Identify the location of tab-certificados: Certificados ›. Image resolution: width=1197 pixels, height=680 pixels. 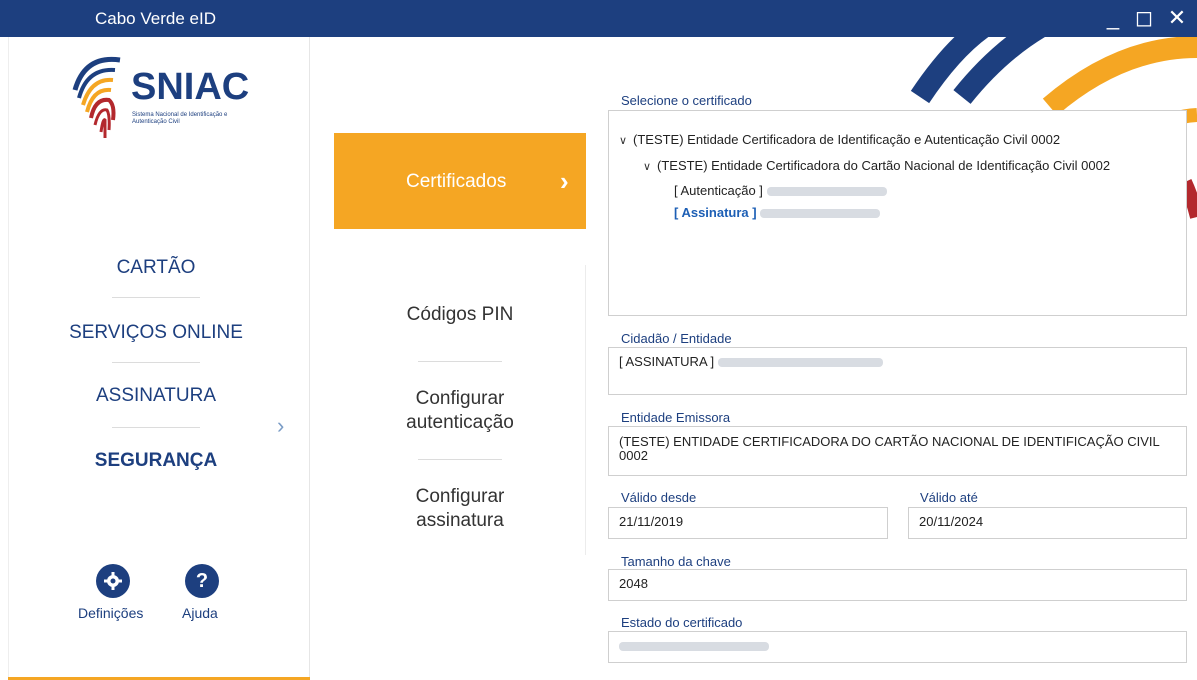
(460, 181).